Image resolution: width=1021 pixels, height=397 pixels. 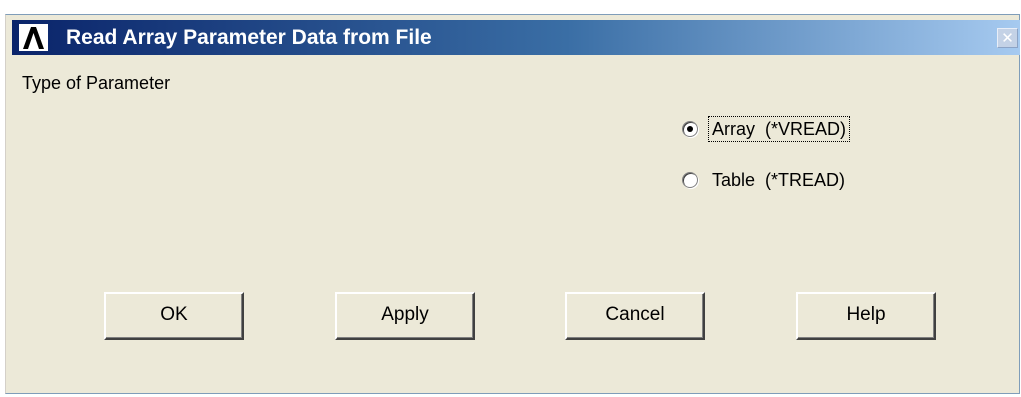 I want to click on close-button: ✕, so click(x=1007, y=38).